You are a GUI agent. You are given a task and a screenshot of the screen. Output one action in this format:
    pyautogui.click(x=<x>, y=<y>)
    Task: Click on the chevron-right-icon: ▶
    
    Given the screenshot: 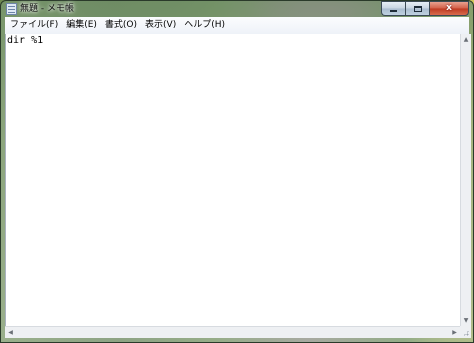 What is the action you would take?
    pyautogui.click(x=454, y=332)
    